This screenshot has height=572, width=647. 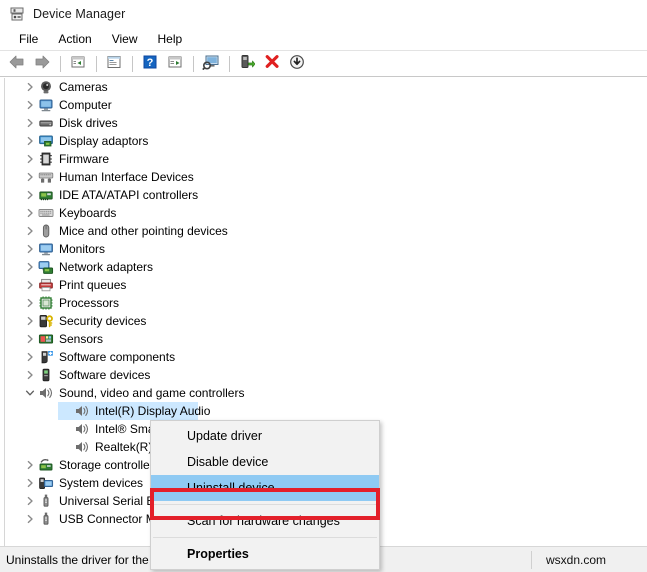 What do you see at coordinates (78, 64) in the screenshot?
I see `up-one-level-button` at bounding box center [78, 64].